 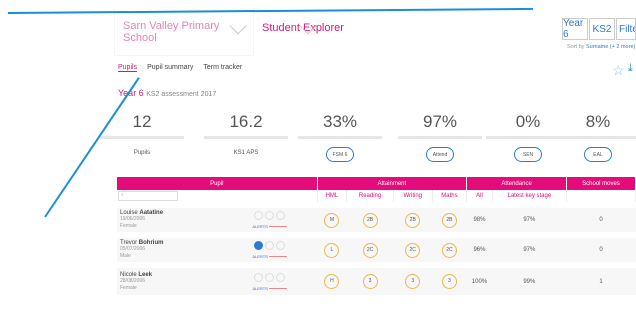 I want to click on school-selector: Sarn Valley Primary School, so click(x=184, y=32).